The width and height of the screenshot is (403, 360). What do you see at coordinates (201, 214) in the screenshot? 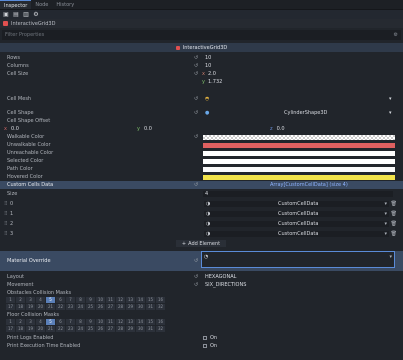
I see `array-item: ⠿ 1 ◑ CustomCellData ▾ 🗑` at bounding box center [201, 214].